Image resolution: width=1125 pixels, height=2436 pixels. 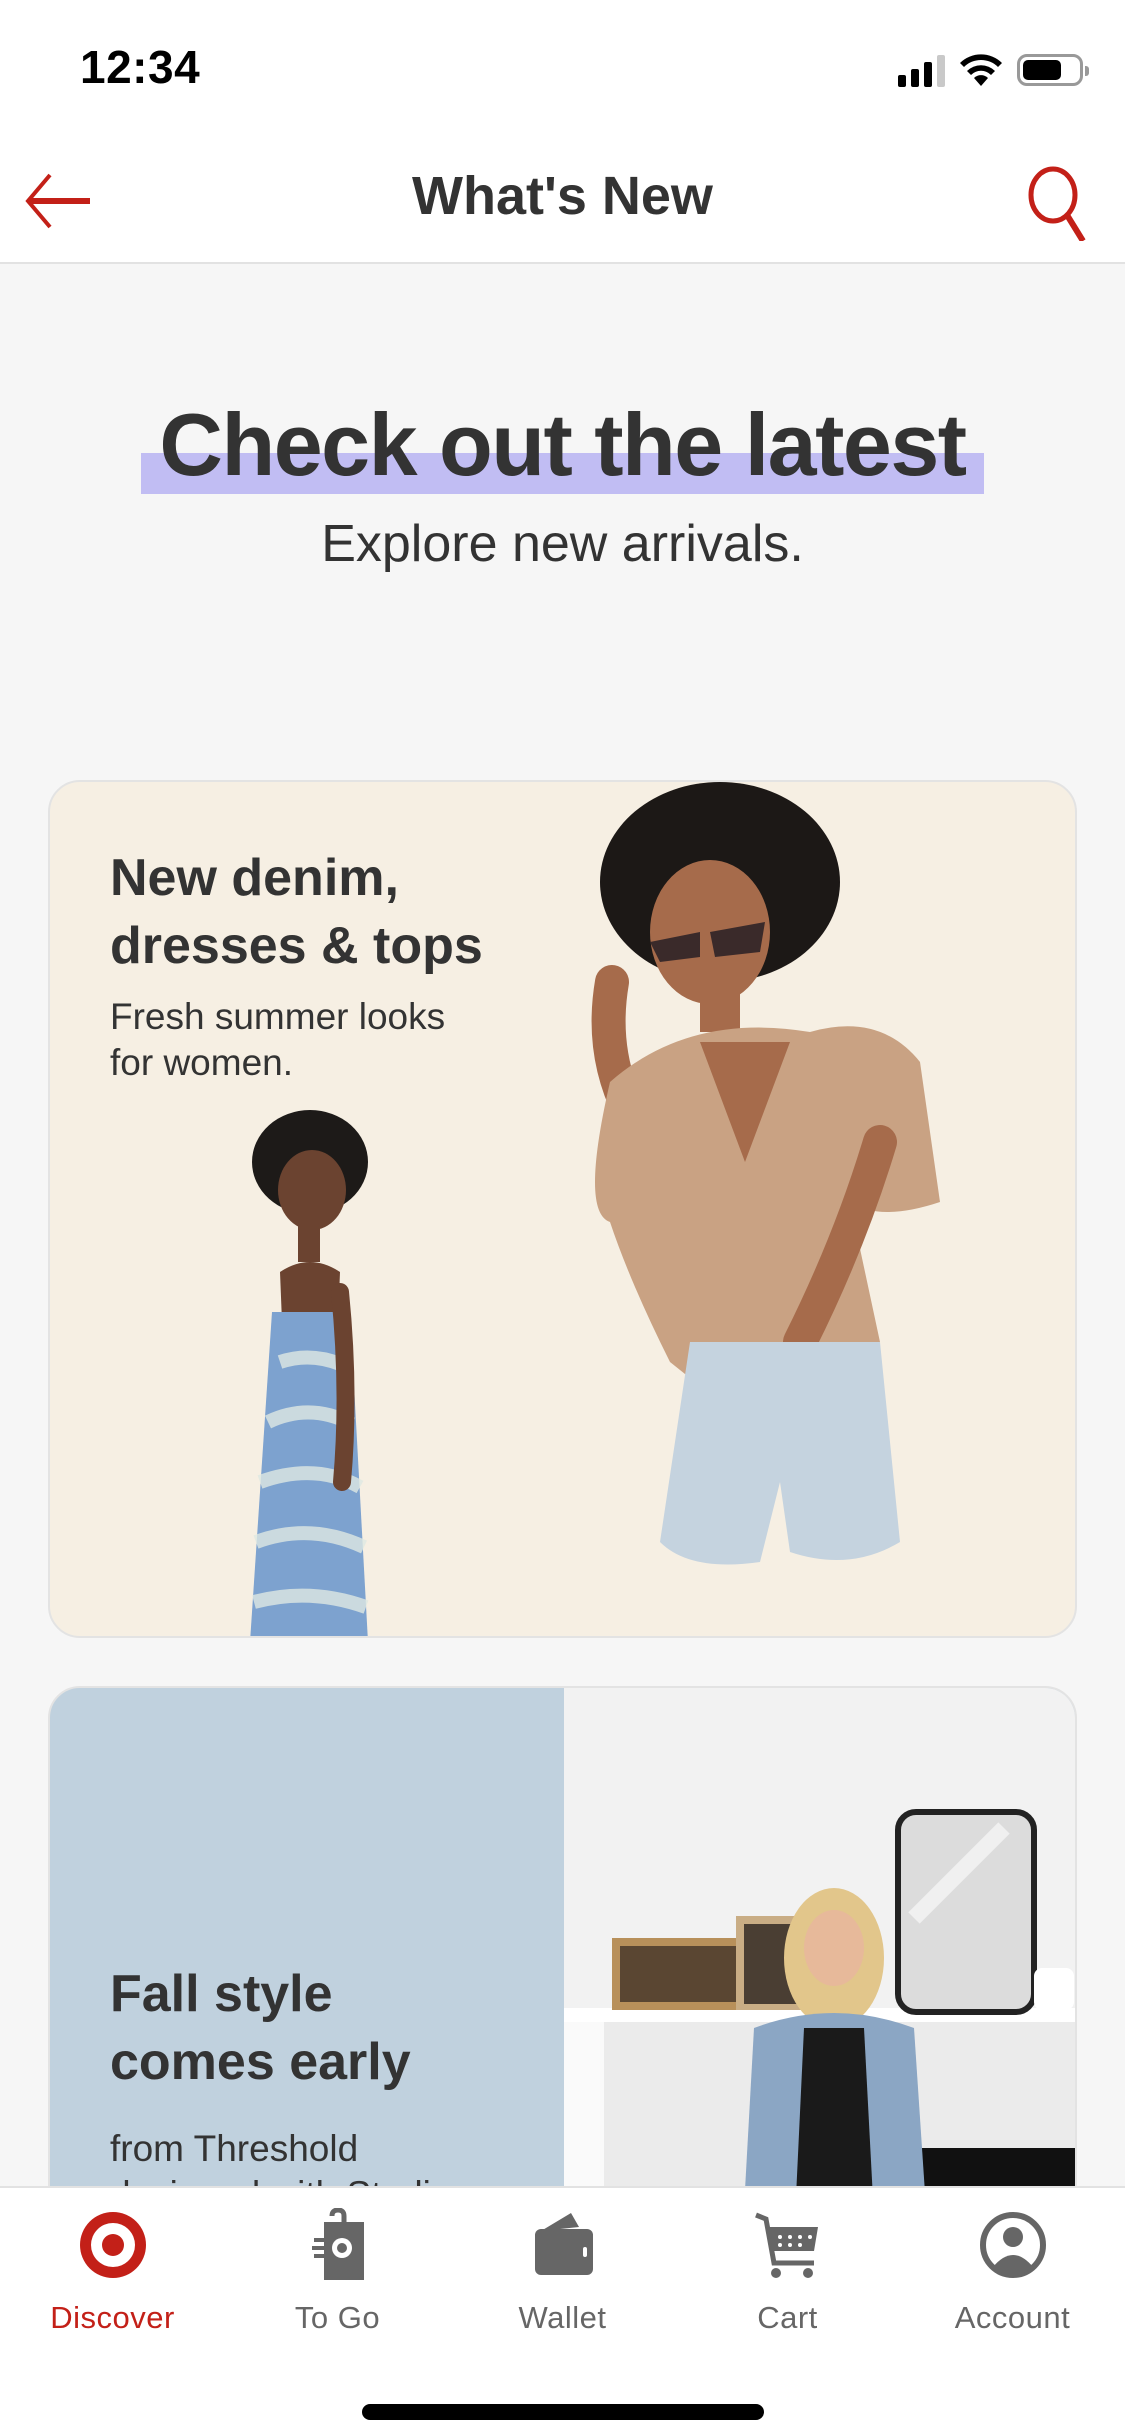 I want to click on tab-to-go: To Go, so click(x=337, y=2268).